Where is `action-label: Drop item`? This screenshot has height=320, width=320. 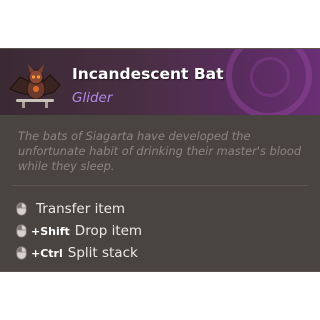 action-label: Drop item is located at coordinates (108, 231).